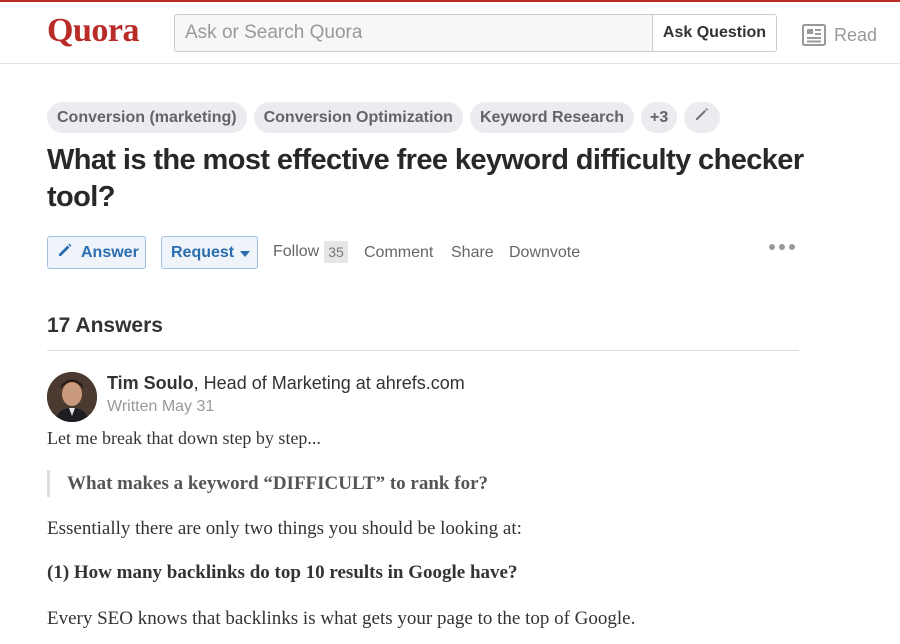 The height and width of the screenshot is (644, 900). What do you see at coordinates (110, 252) in the screenshot?
I see `answer-button-label: Answer` at bounding box center [110, 252].